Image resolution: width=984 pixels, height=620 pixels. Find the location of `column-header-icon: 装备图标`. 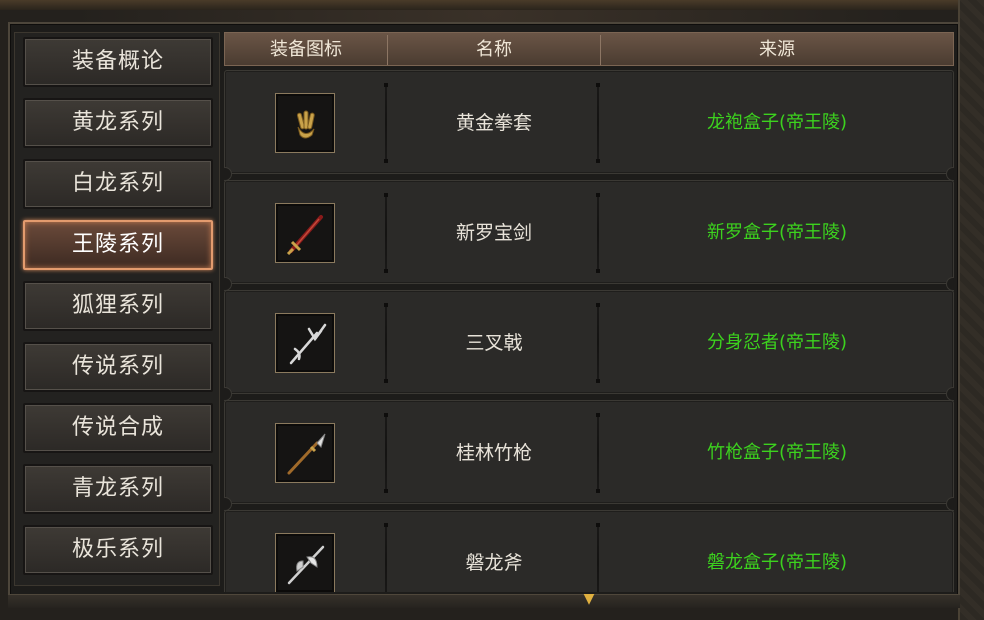

column-header-icon: 装备图标 is located at coordinates (306, 49).